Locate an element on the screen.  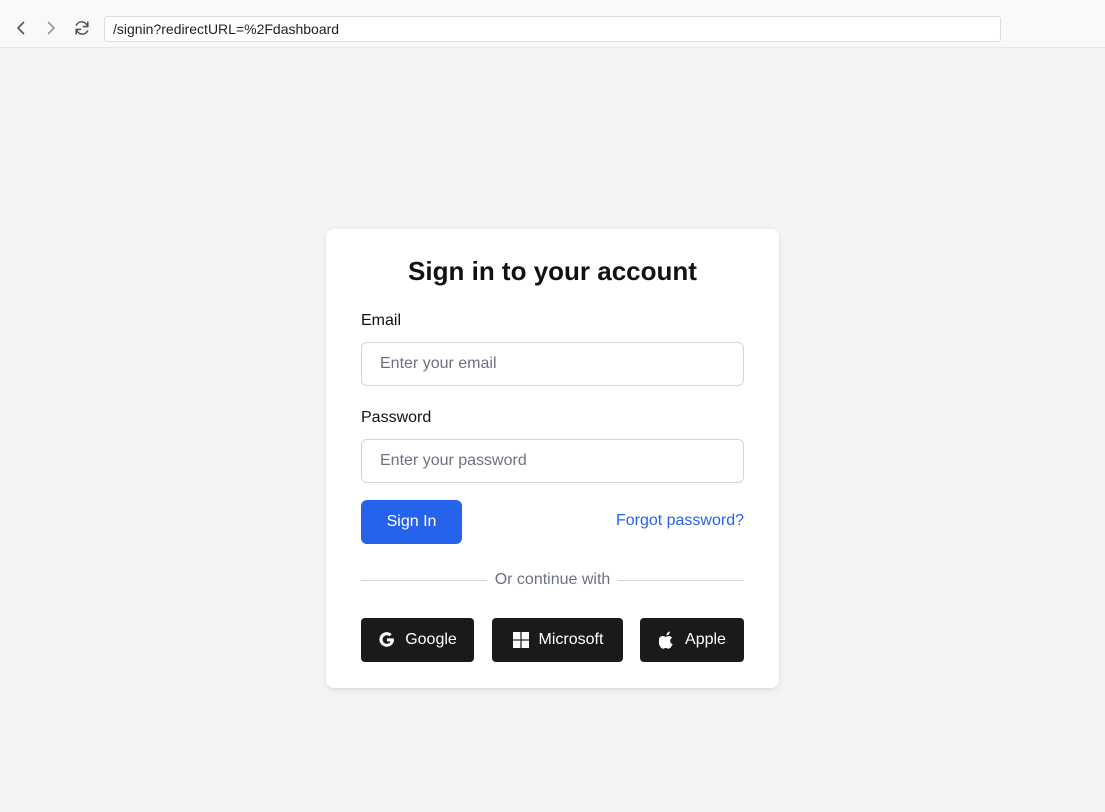
google-button-label: Google is located at coordinates (431, 639).